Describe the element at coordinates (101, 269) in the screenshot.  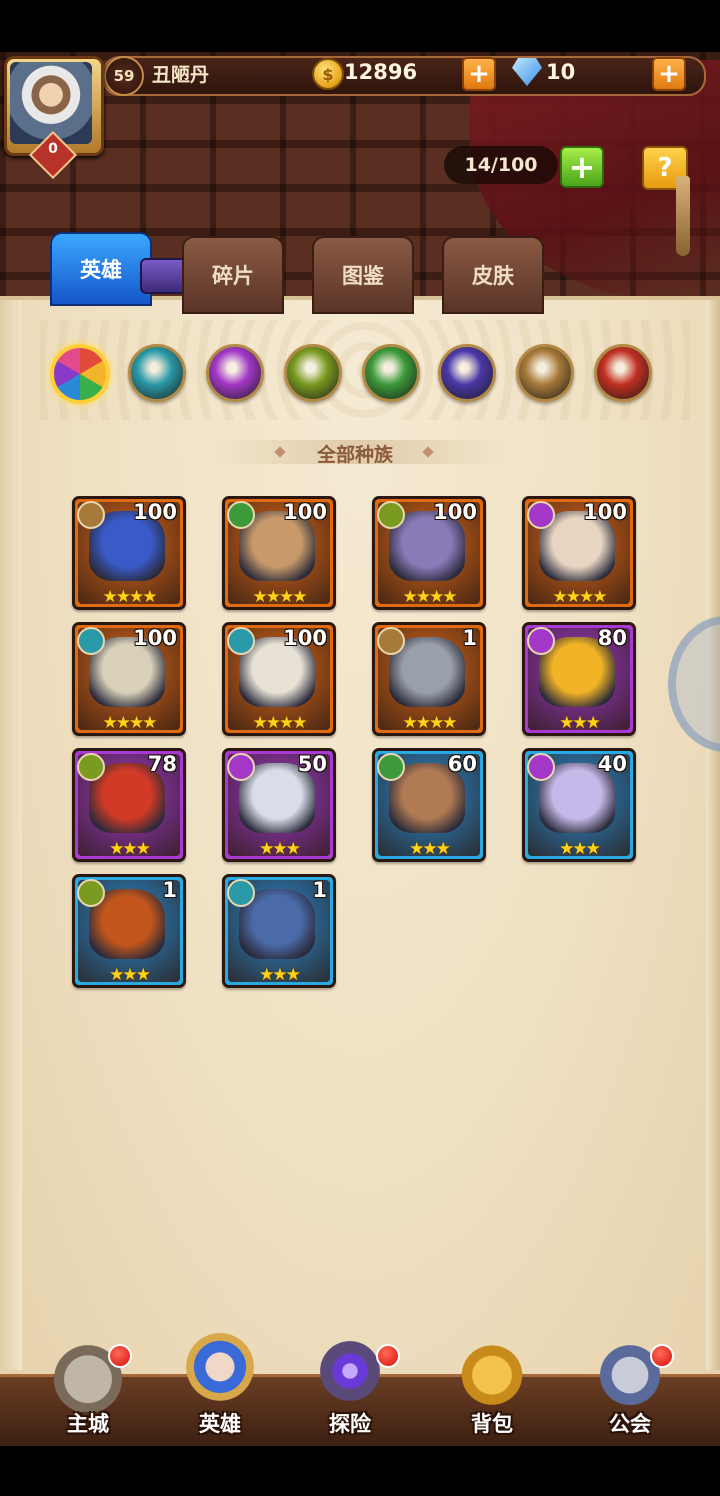
I see `tab-heroes: 英雄` at that location.